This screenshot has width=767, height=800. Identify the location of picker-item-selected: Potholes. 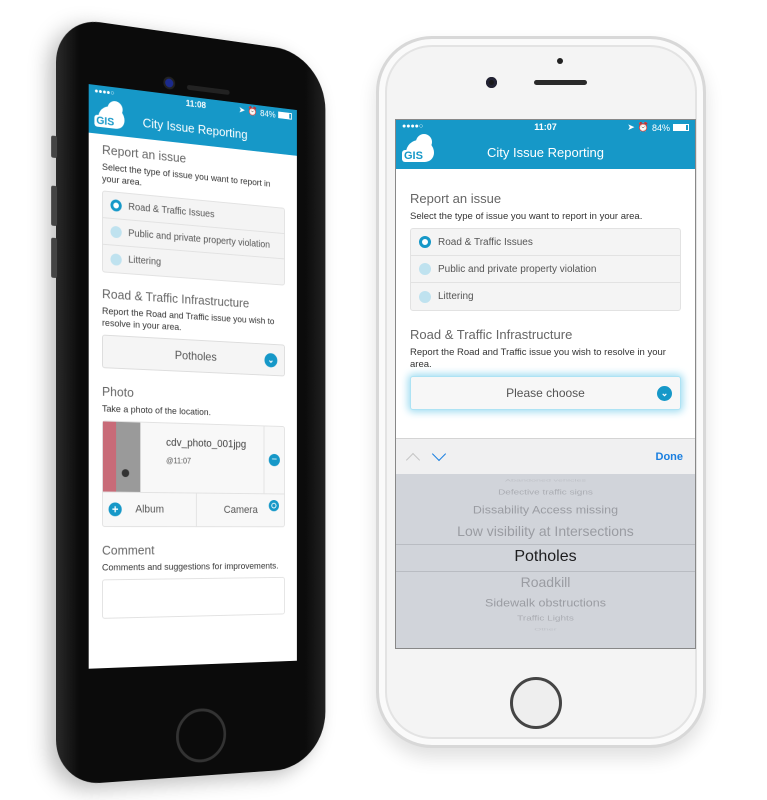
(545, 557).